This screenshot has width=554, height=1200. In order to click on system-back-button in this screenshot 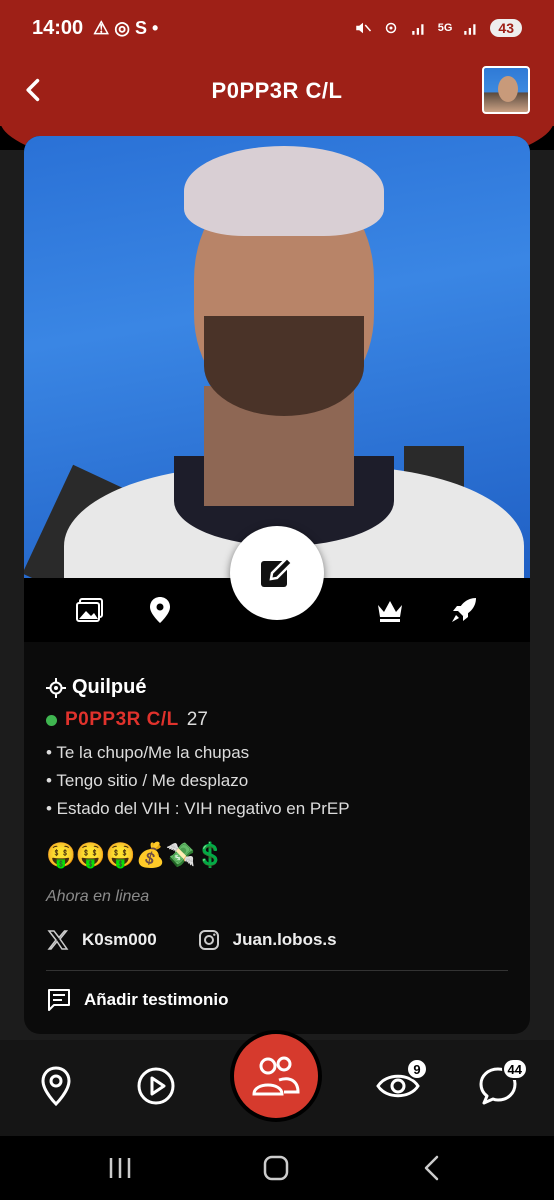, I will do `click(432, 1168)`.